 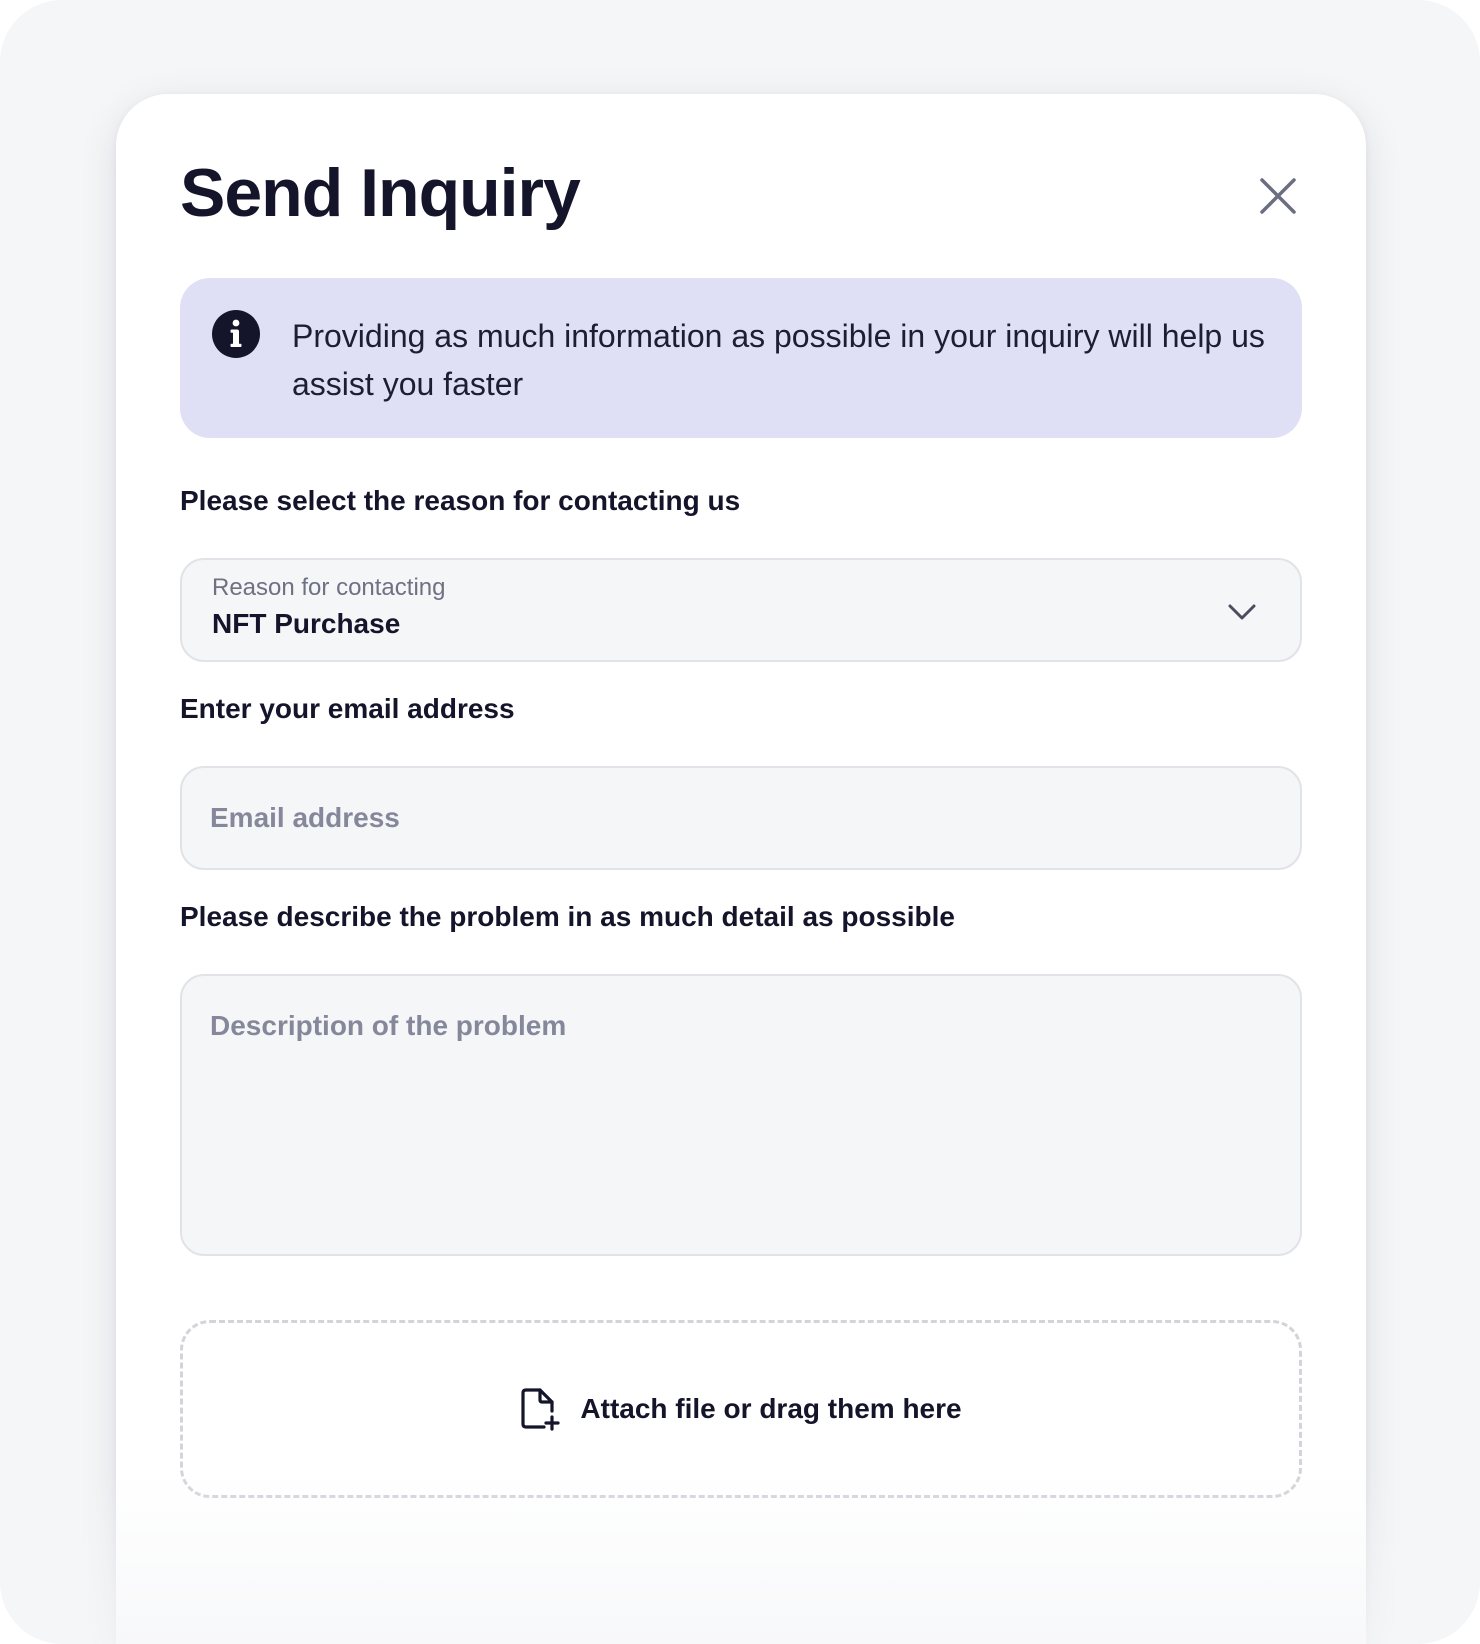 What do you see at coordinates (347, 708) in the screenshot?
I see `email-label: Enter your email address` at bounding box center [347, 708].